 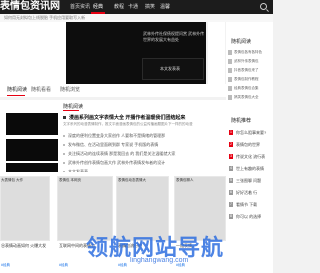 I want to click on headline-summary: 文字系列的动漫表情制作，推文平面漫画表情包的公益传播画题图片下一样的的动漫, so click(x=128, y=124).